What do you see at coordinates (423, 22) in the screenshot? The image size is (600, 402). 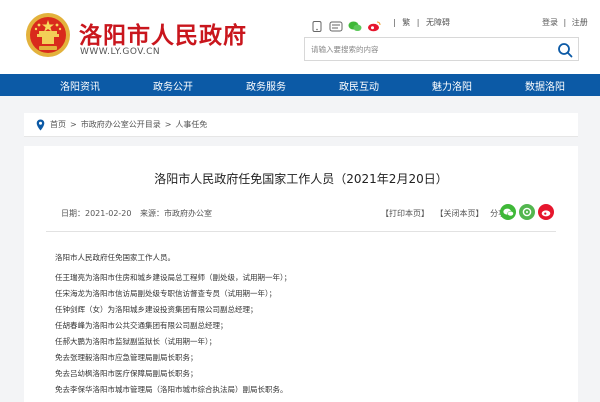 I see `toolbar-links: | 繁 | 无障碍` at bounding box center [423, 22].